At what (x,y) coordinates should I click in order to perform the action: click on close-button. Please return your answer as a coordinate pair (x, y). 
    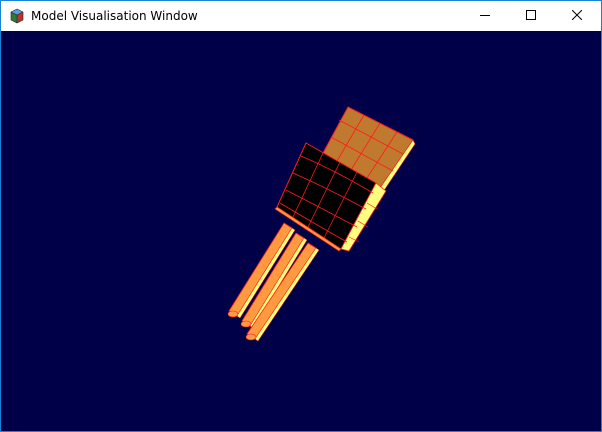
    Looking at the image, I should click on (577, 16).